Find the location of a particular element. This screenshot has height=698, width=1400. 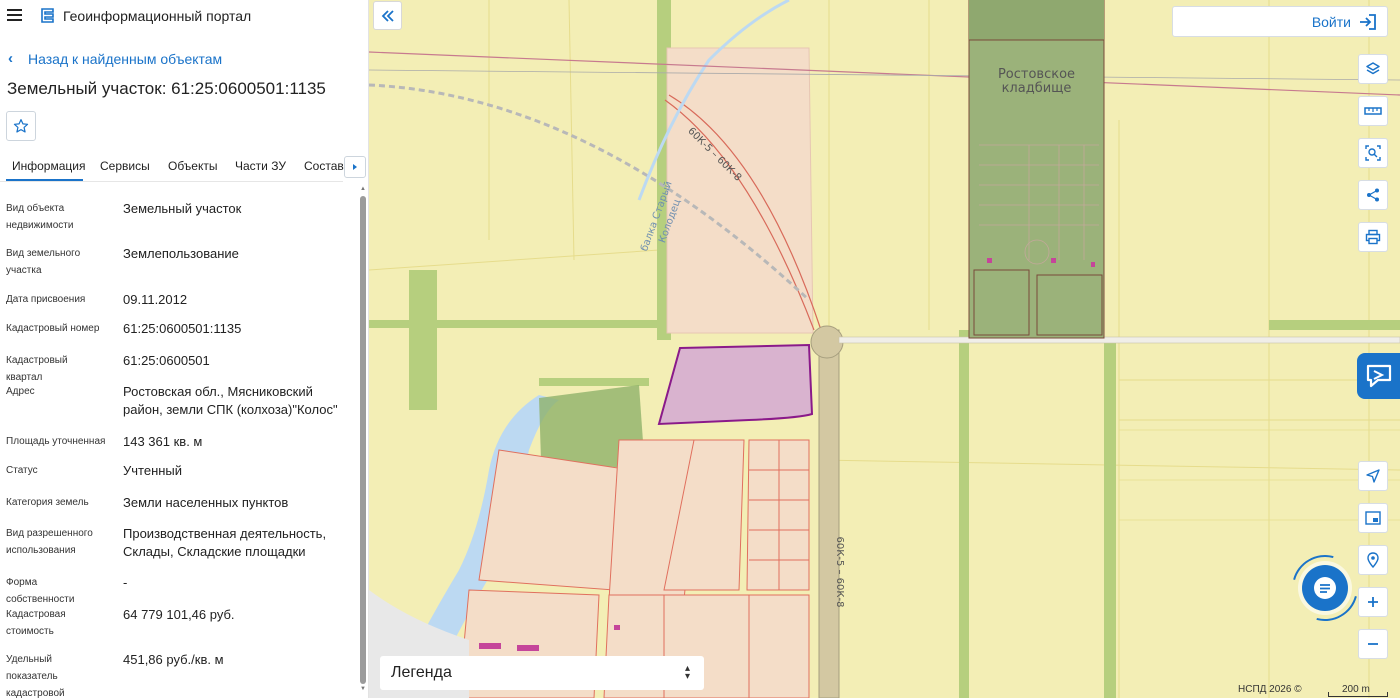

share-button is located at coordinates (1373, 195).